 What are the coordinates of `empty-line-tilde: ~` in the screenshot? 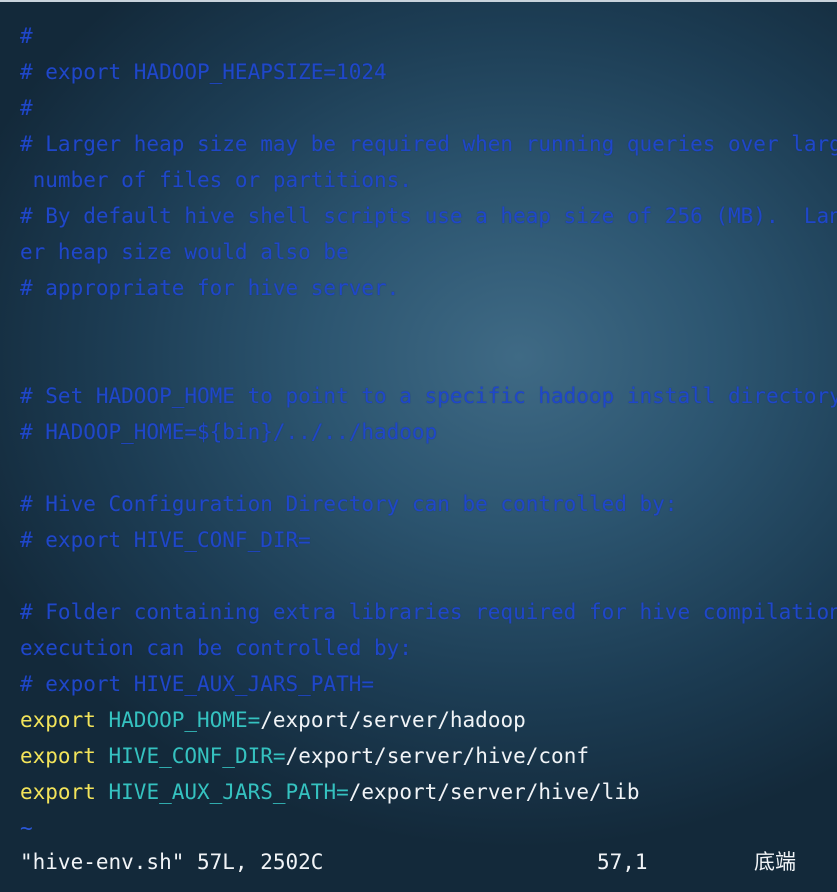 It's located at (26, 828).